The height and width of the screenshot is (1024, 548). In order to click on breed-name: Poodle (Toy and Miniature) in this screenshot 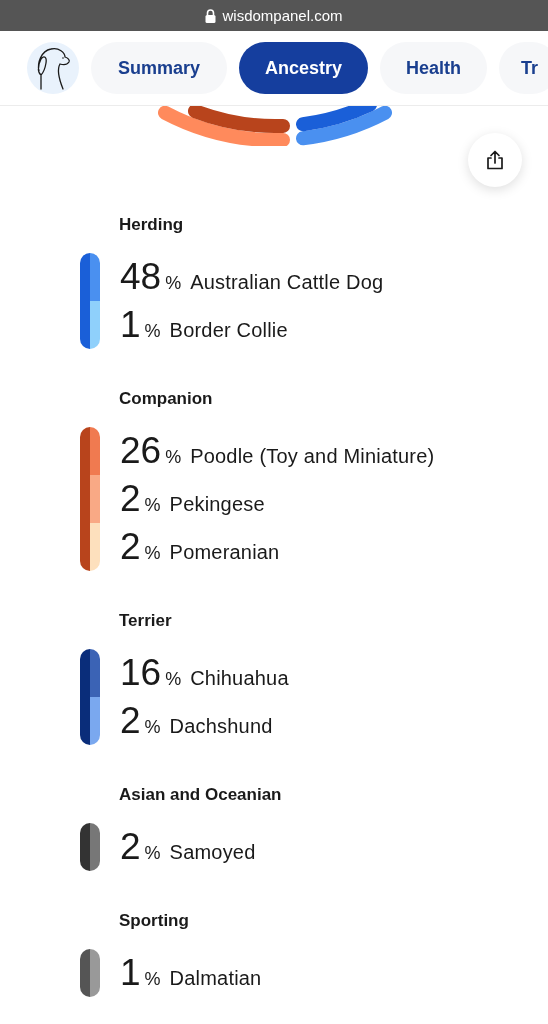, I will do `click(312, 456)`.